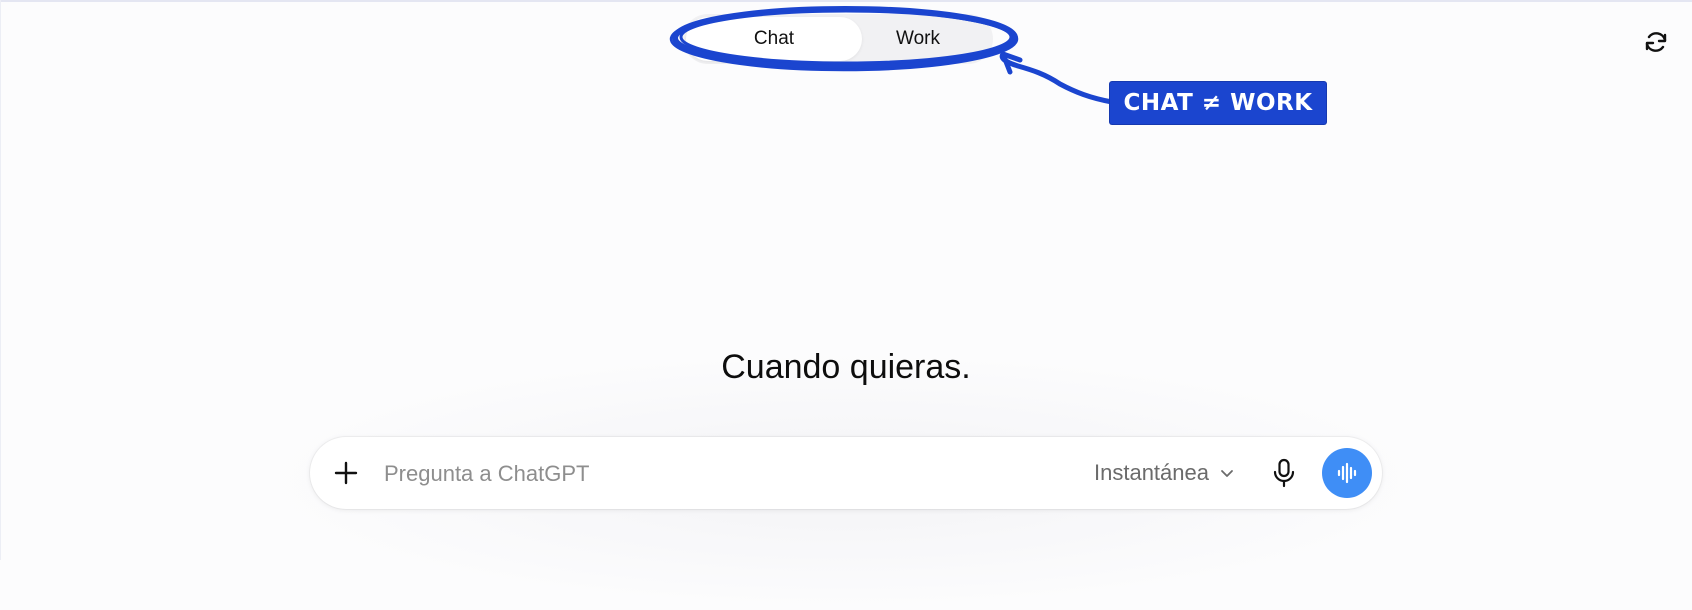 The image size is (1692, 610). Describe the element at coordinates (846, 1) in the screenshot. I see `window-top-border` at that location.